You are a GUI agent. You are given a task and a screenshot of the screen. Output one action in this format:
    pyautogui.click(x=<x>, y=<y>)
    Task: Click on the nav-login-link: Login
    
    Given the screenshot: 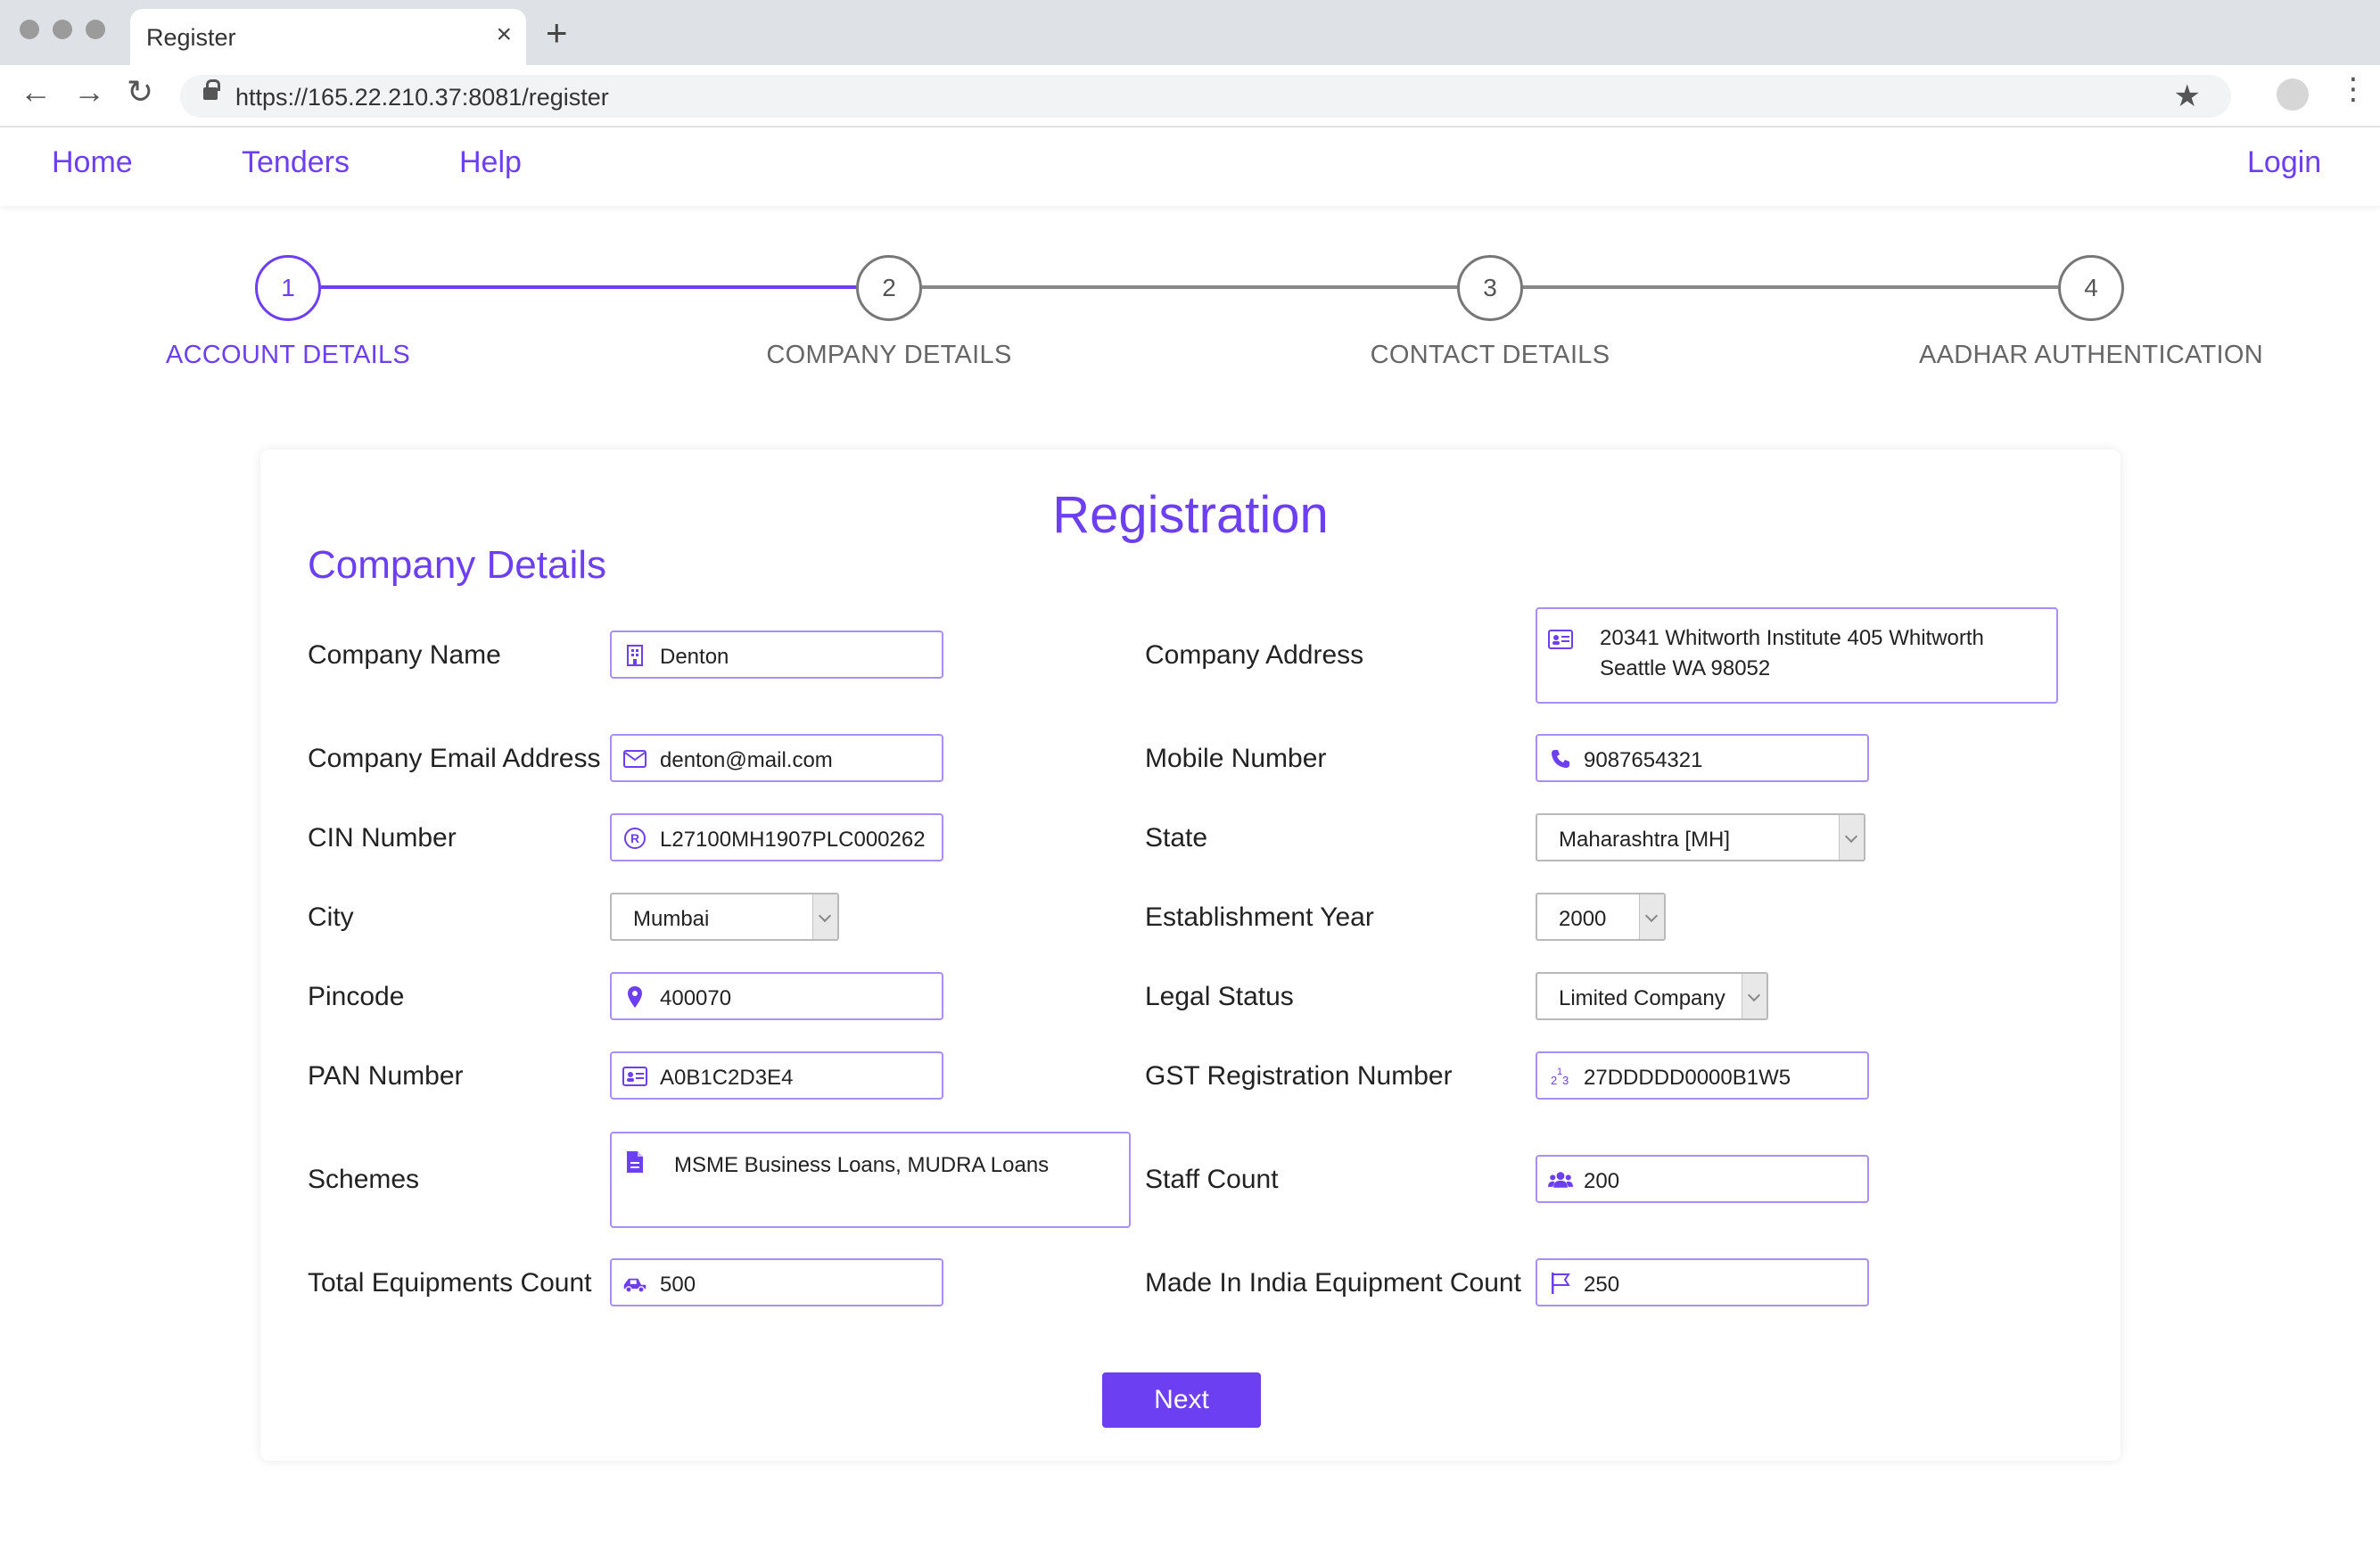 What is the action you would take?
    pyautogui.click(x=2284, y=162)
    